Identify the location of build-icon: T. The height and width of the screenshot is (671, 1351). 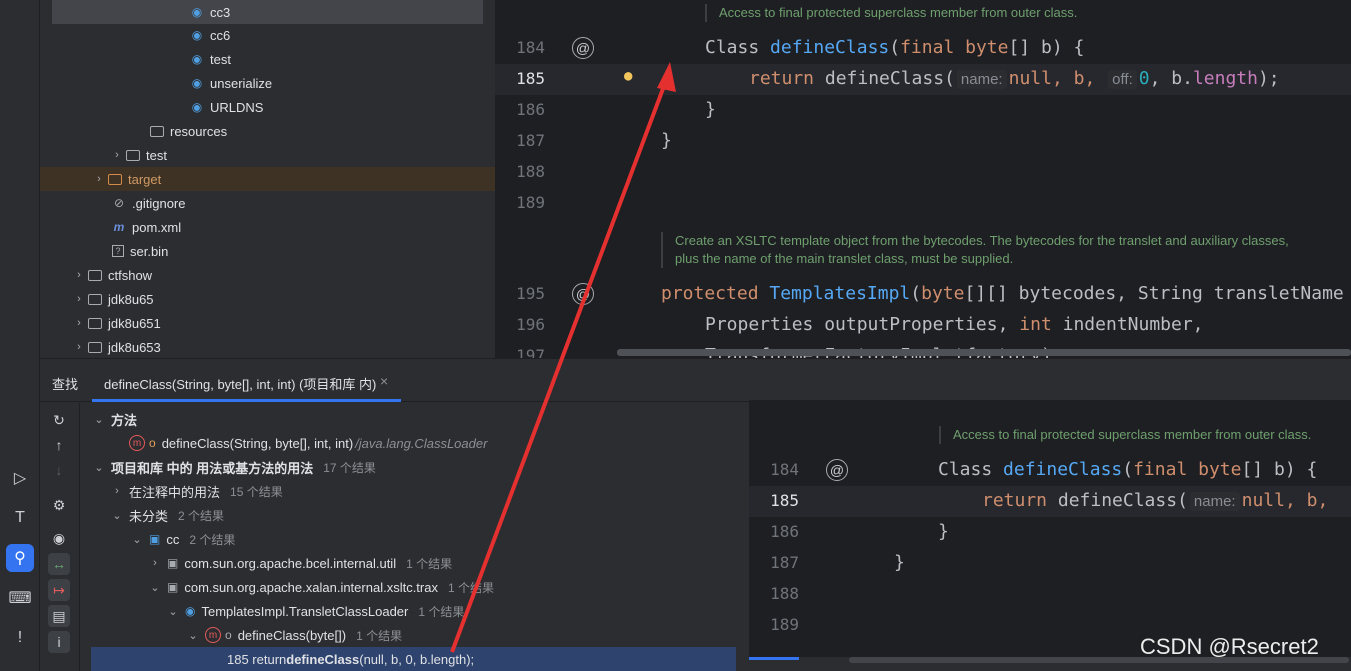
(20, 518).